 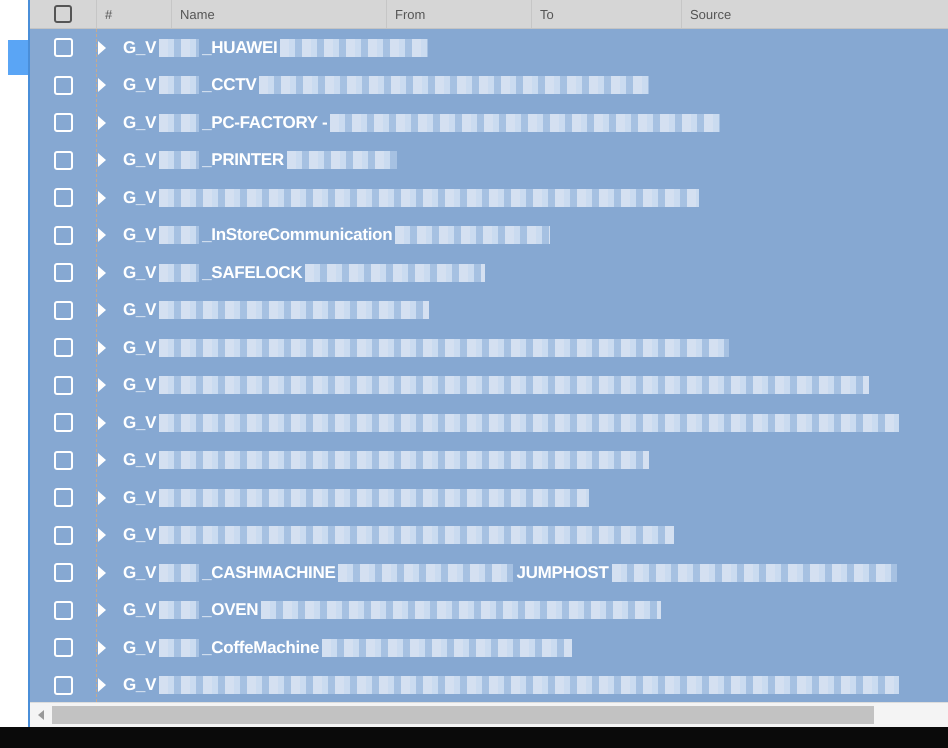 I want to click on table-row: G_V _CCTV, so click(x=489, y=85).